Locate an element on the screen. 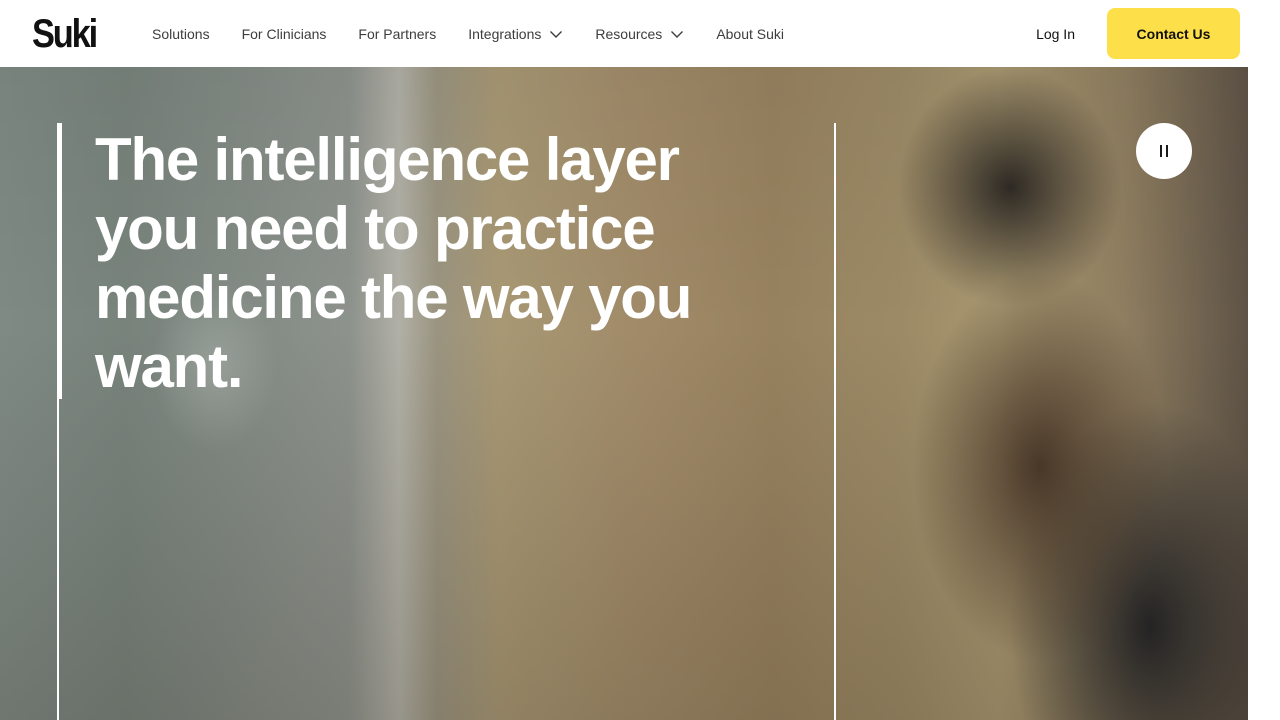 Image resolution: width=1280 pixels, height=720 pixels. nav-for-clinicians: For Clinicians is located at coordinates (284, 34).